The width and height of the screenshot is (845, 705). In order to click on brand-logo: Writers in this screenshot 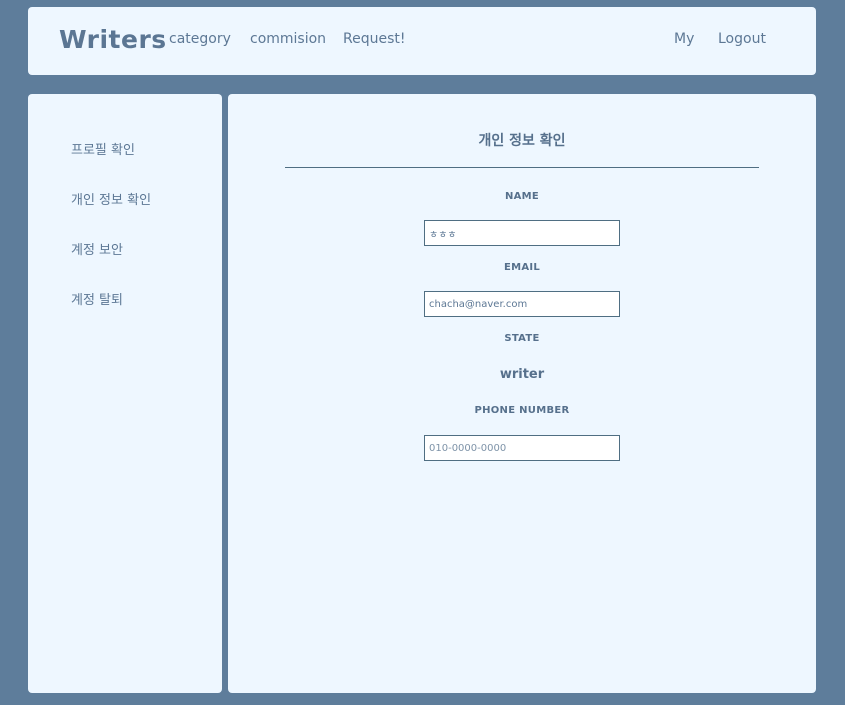, I will do `click(113, 39)`.